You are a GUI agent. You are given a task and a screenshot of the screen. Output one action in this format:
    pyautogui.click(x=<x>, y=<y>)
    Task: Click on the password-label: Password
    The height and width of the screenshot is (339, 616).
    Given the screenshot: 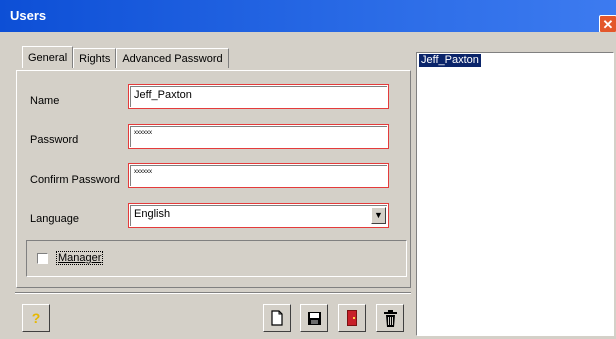 What is the action you would take?
    pyautogui.click(x=54, y=140)
    